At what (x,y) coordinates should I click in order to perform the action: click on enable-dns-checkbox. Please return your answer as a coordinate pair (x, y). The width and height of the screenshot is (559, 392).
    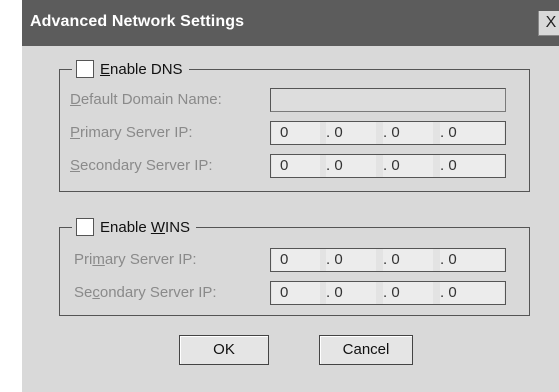
    Looking at the image, I should click on (85, 69).